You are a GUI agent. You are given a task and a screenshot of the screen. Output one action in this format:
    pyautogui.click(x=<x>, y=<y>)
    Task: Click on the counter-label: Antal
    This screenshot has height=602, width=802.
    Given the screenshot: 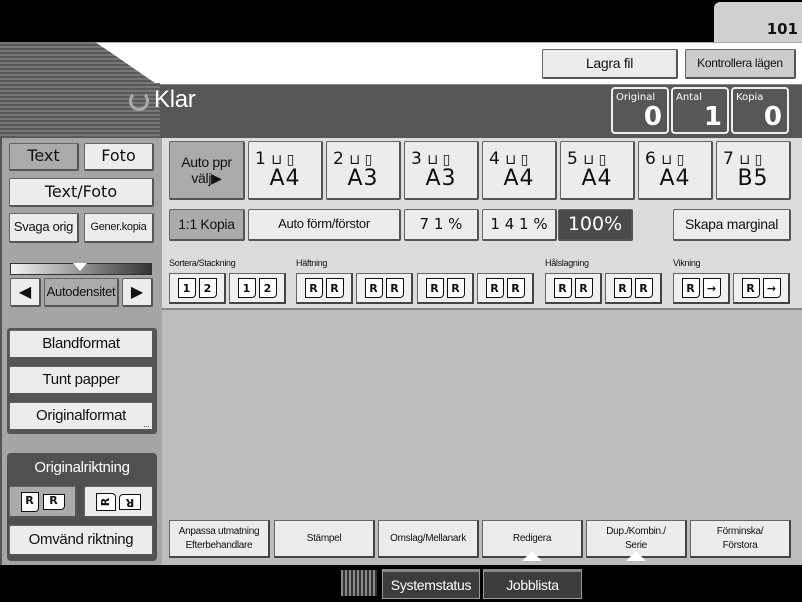 What is the action you would take?
    pyautogui.click(x=689, y=97)
    